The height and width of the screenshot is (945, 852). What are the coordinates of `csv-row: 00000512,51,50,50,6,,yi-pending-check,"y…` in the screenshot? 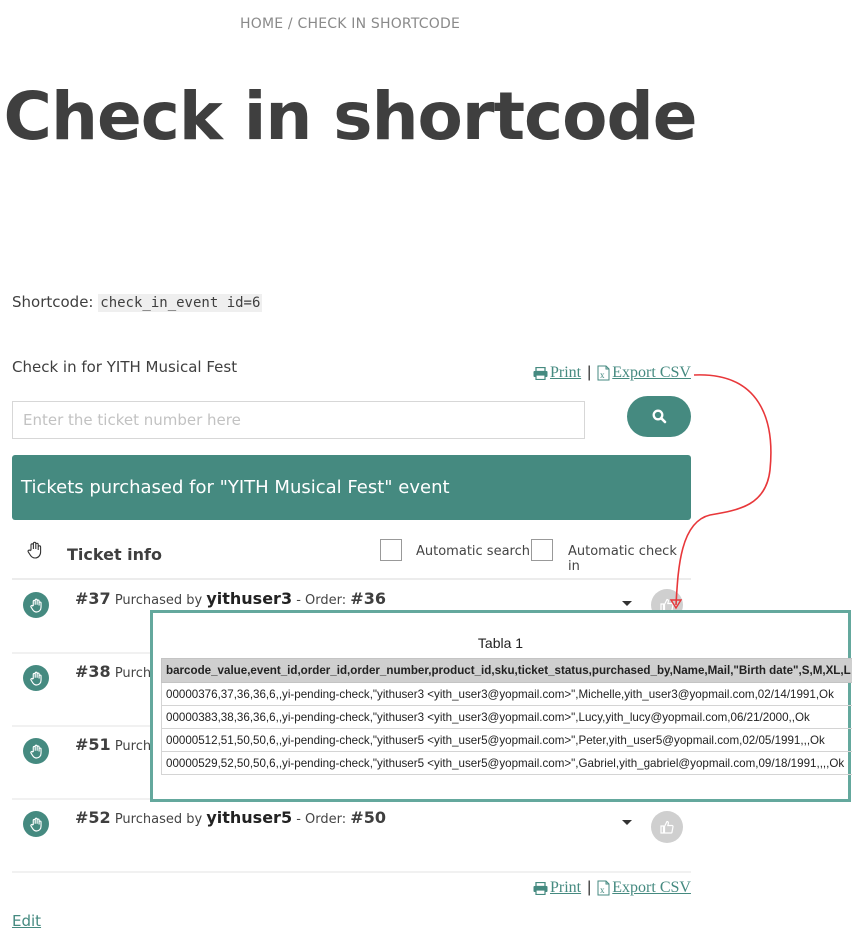 It's located at (506, 740).